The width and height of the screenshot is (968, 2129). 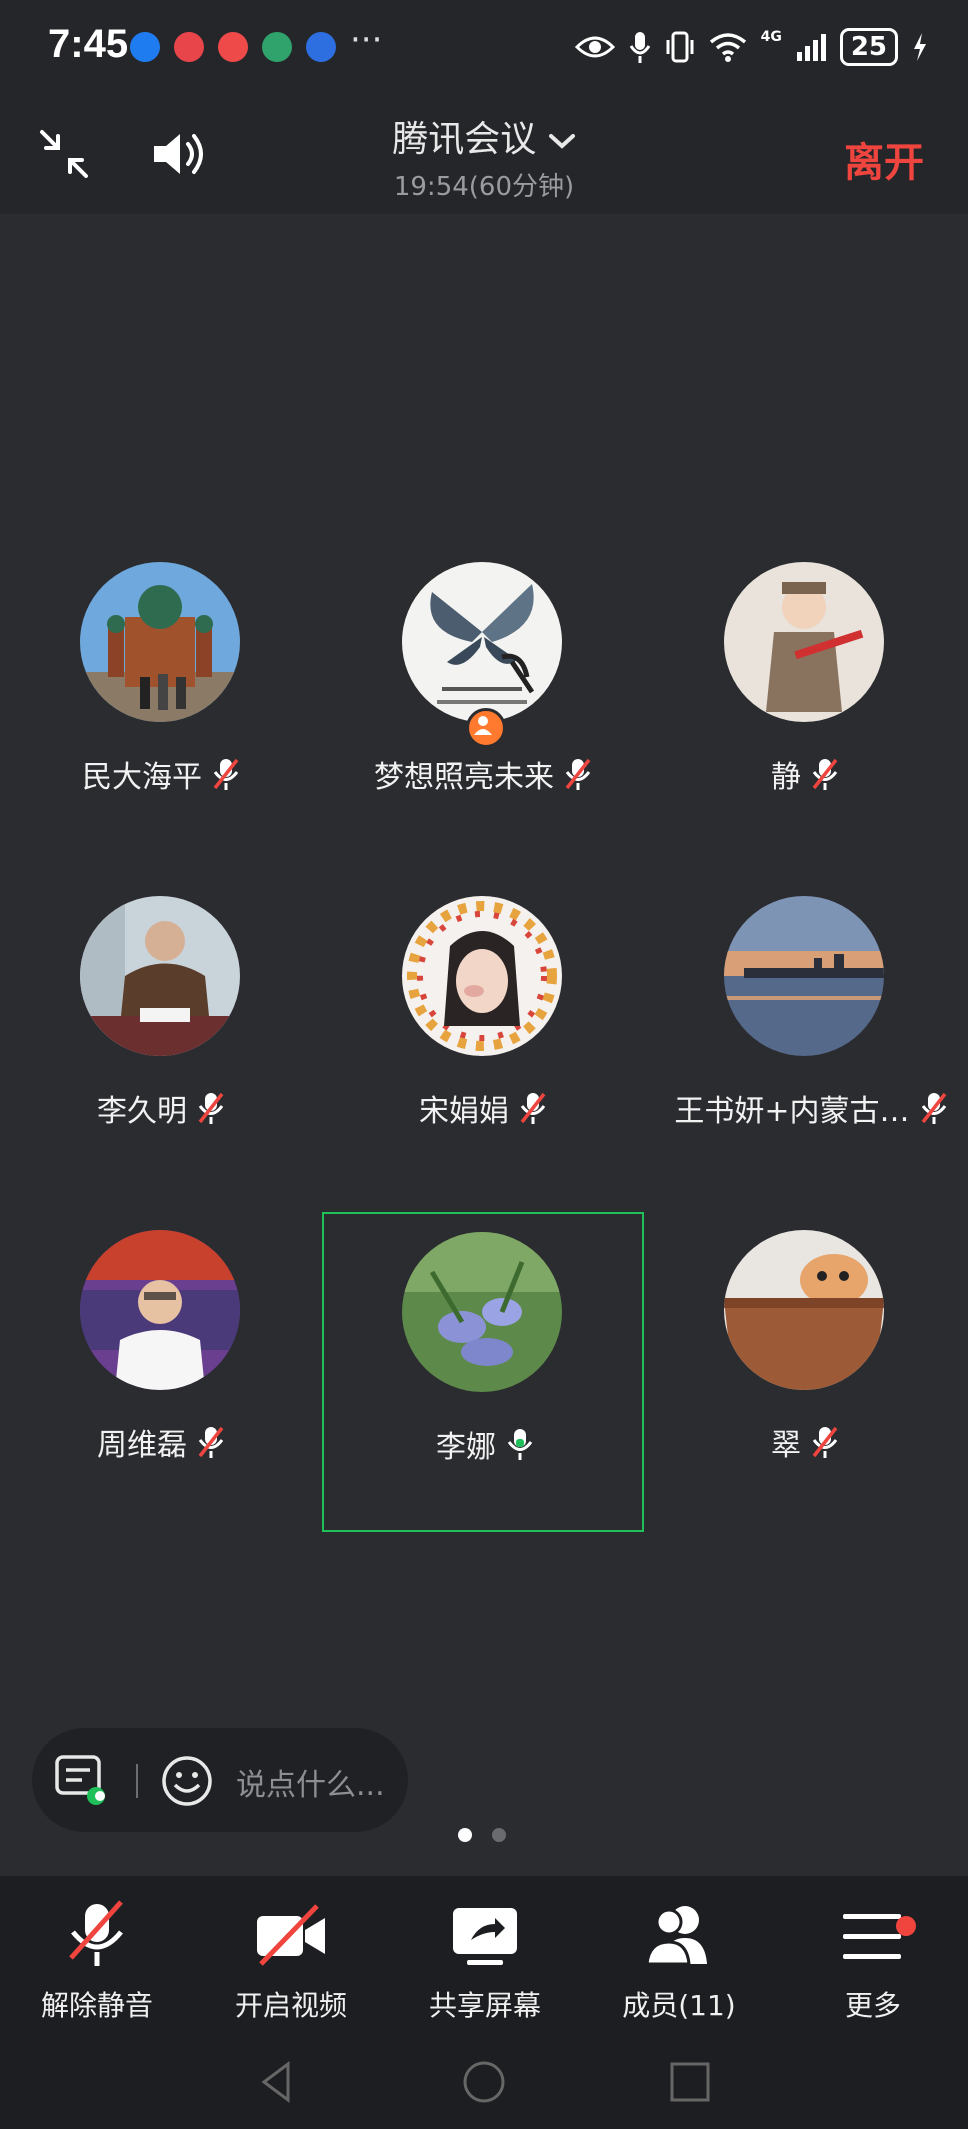 I want to click on eye-icon, so click(x=594, y=47).